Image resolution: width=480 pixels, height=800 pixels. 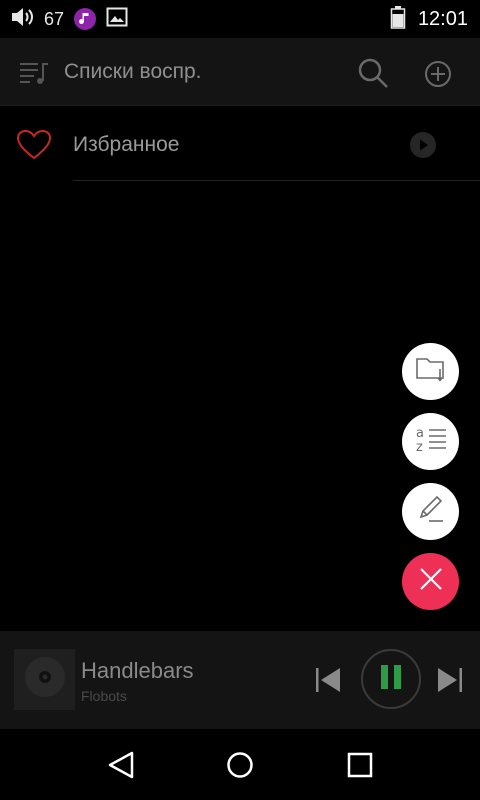 I want to click on playlist-name: Избранное, so click(x=126, y=144).